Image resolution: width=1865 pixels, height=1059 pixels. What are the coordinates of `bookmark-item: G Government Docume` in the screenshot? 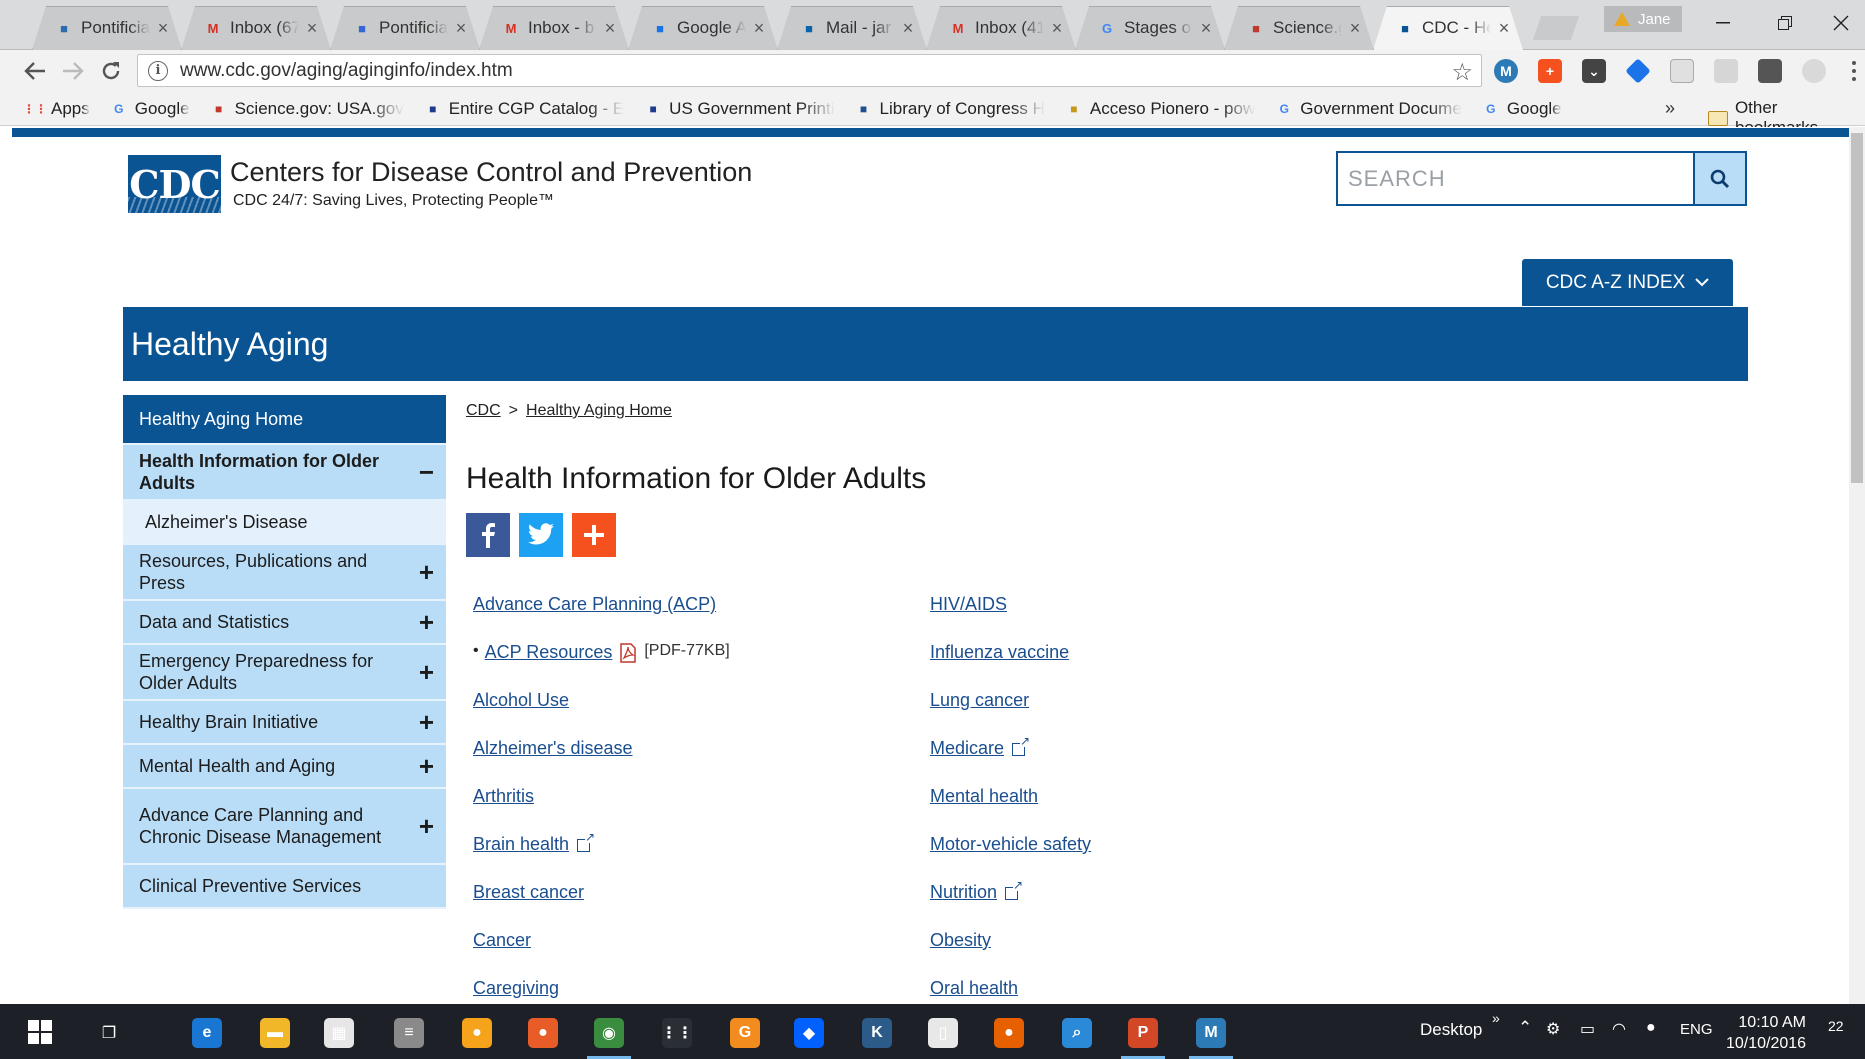 It's located at (1368, 109).